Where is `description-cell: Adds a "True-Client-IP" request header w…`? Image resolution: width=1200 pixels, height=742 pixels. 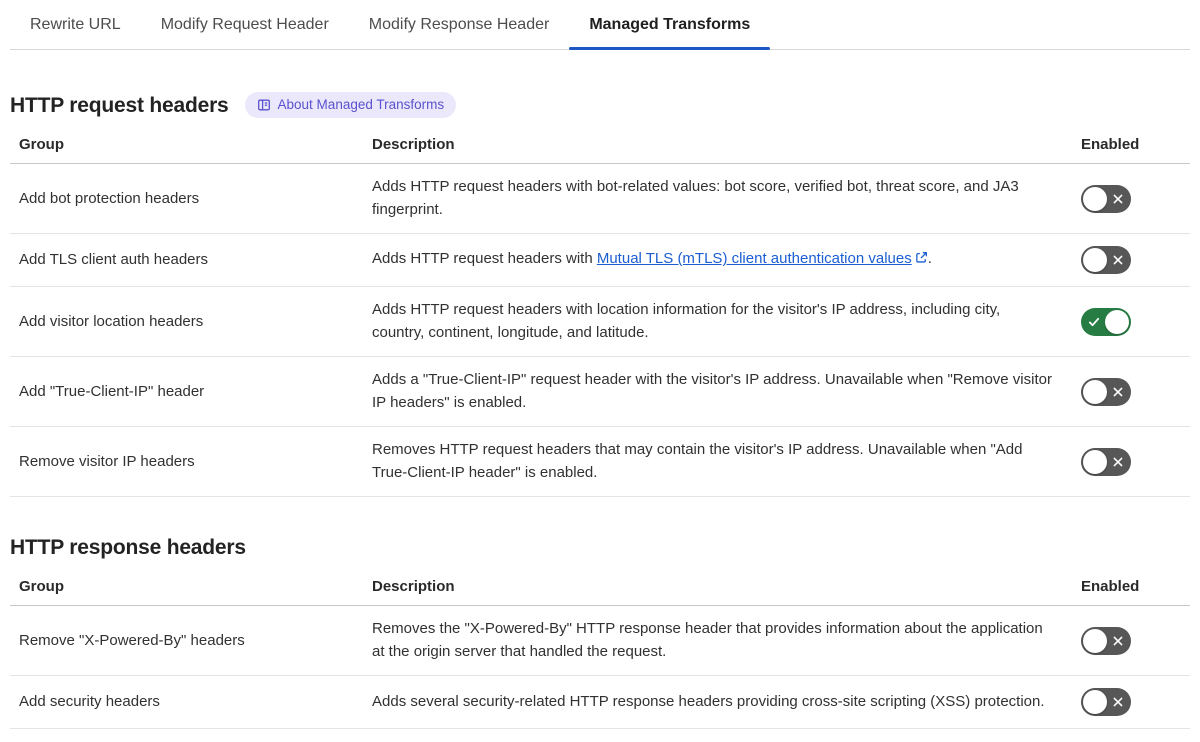 description-cell: Adds a "True-Client-IP" request header w… is located at coordinates (712, 391).